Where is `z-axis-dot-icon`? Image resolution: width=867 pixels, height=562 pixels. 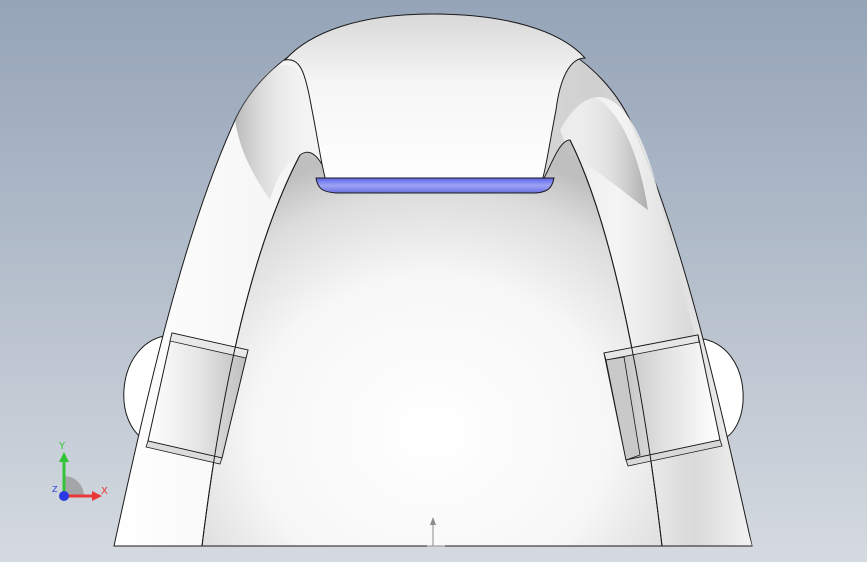 z-axis-dot-icon is located at coordinates (64, 496).